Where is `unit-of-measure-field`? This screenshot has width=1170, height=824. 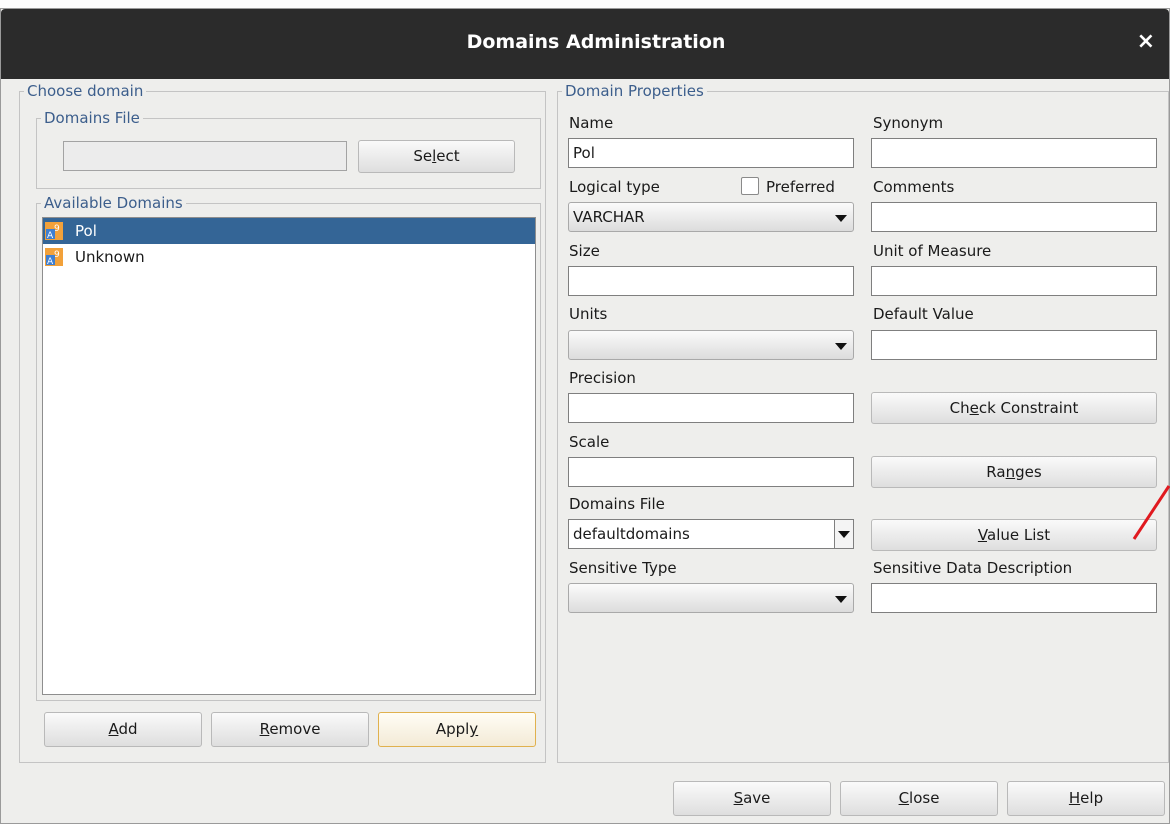
unit-of-measure-field is located at coordinates (1014, 281).